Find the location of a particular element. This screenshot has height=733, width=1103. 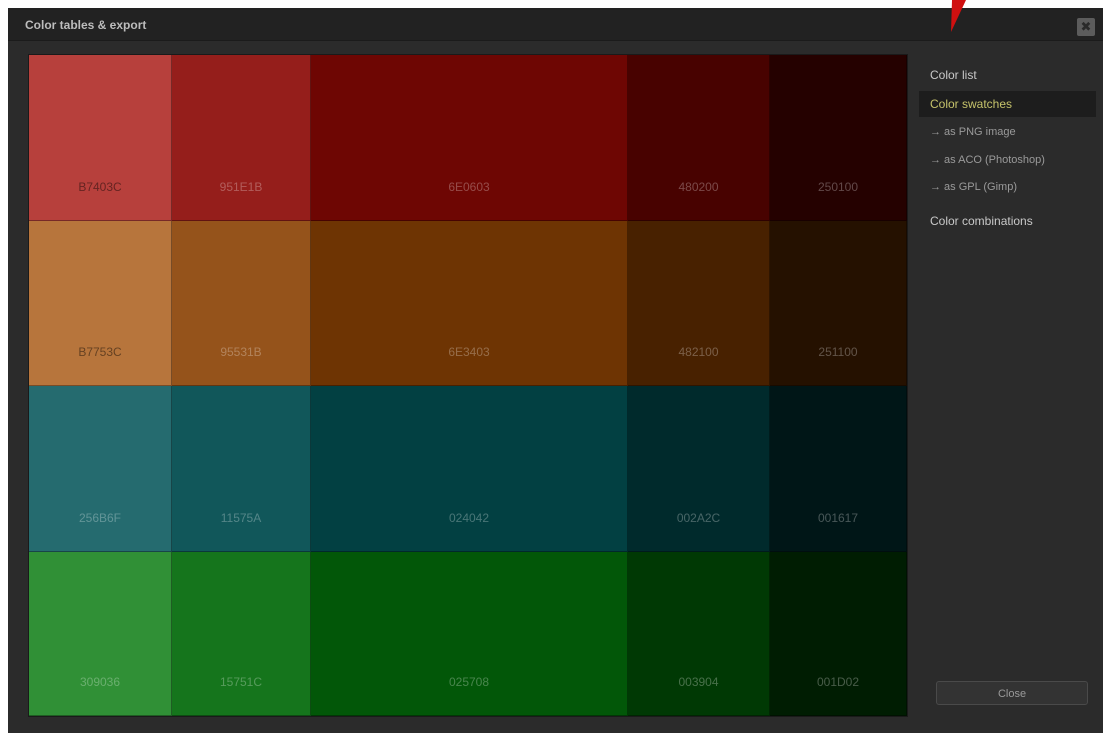

swatch-hex-label: 024042 is located at coordinates (469, 518).